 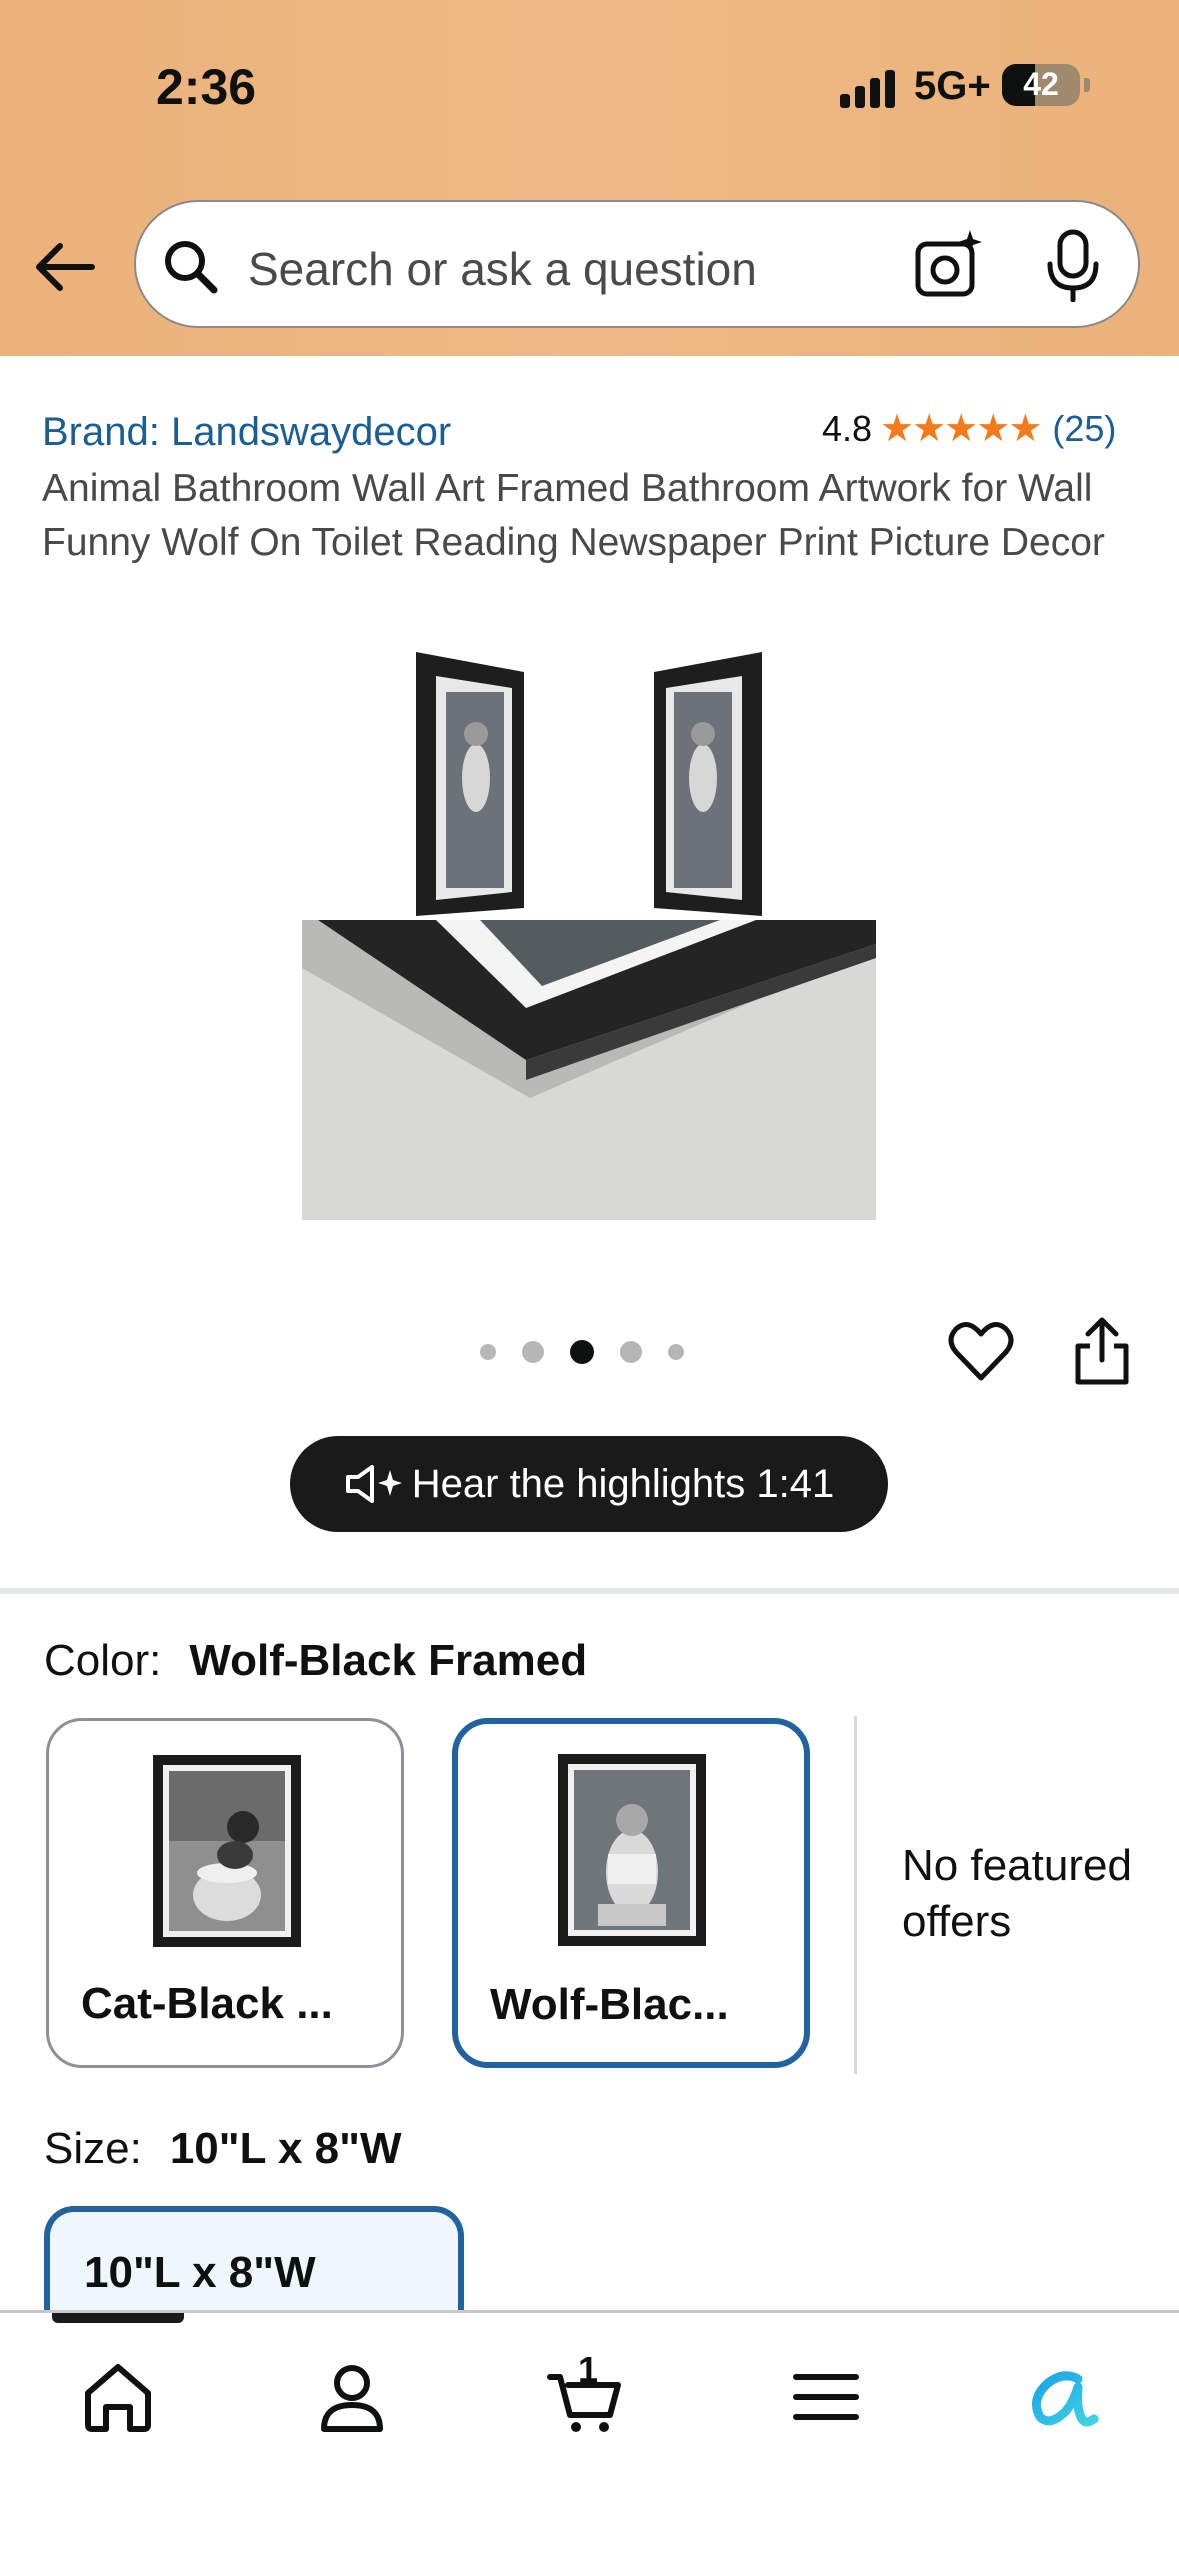 What do you see at coordinates (589, 1591) in the screenshot?
I see `section-divider` at bounding box center [589, 1591].